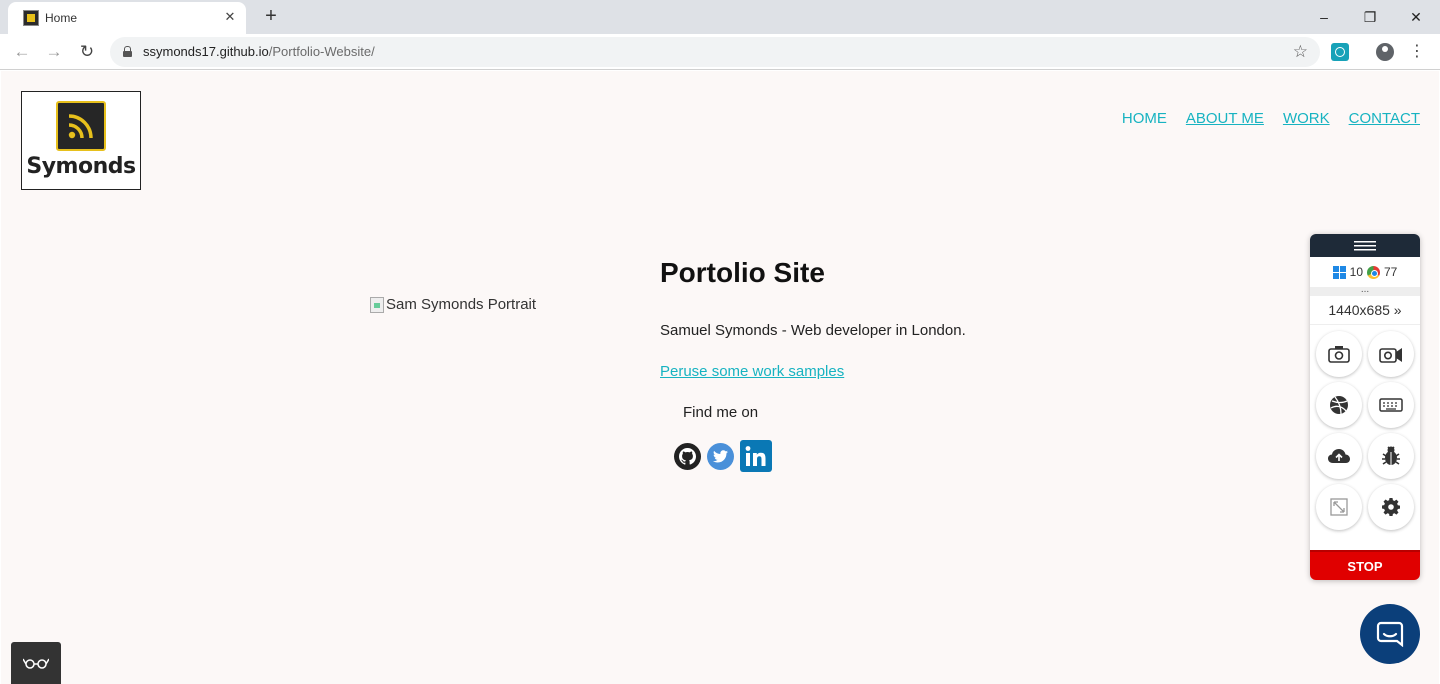 The height and width of the screenshot is (684, 1440). What do you see at coordinates (1416, 17) in the screenshot?
I see `close-window-button: ✕` at bounding box center [1416, 17].